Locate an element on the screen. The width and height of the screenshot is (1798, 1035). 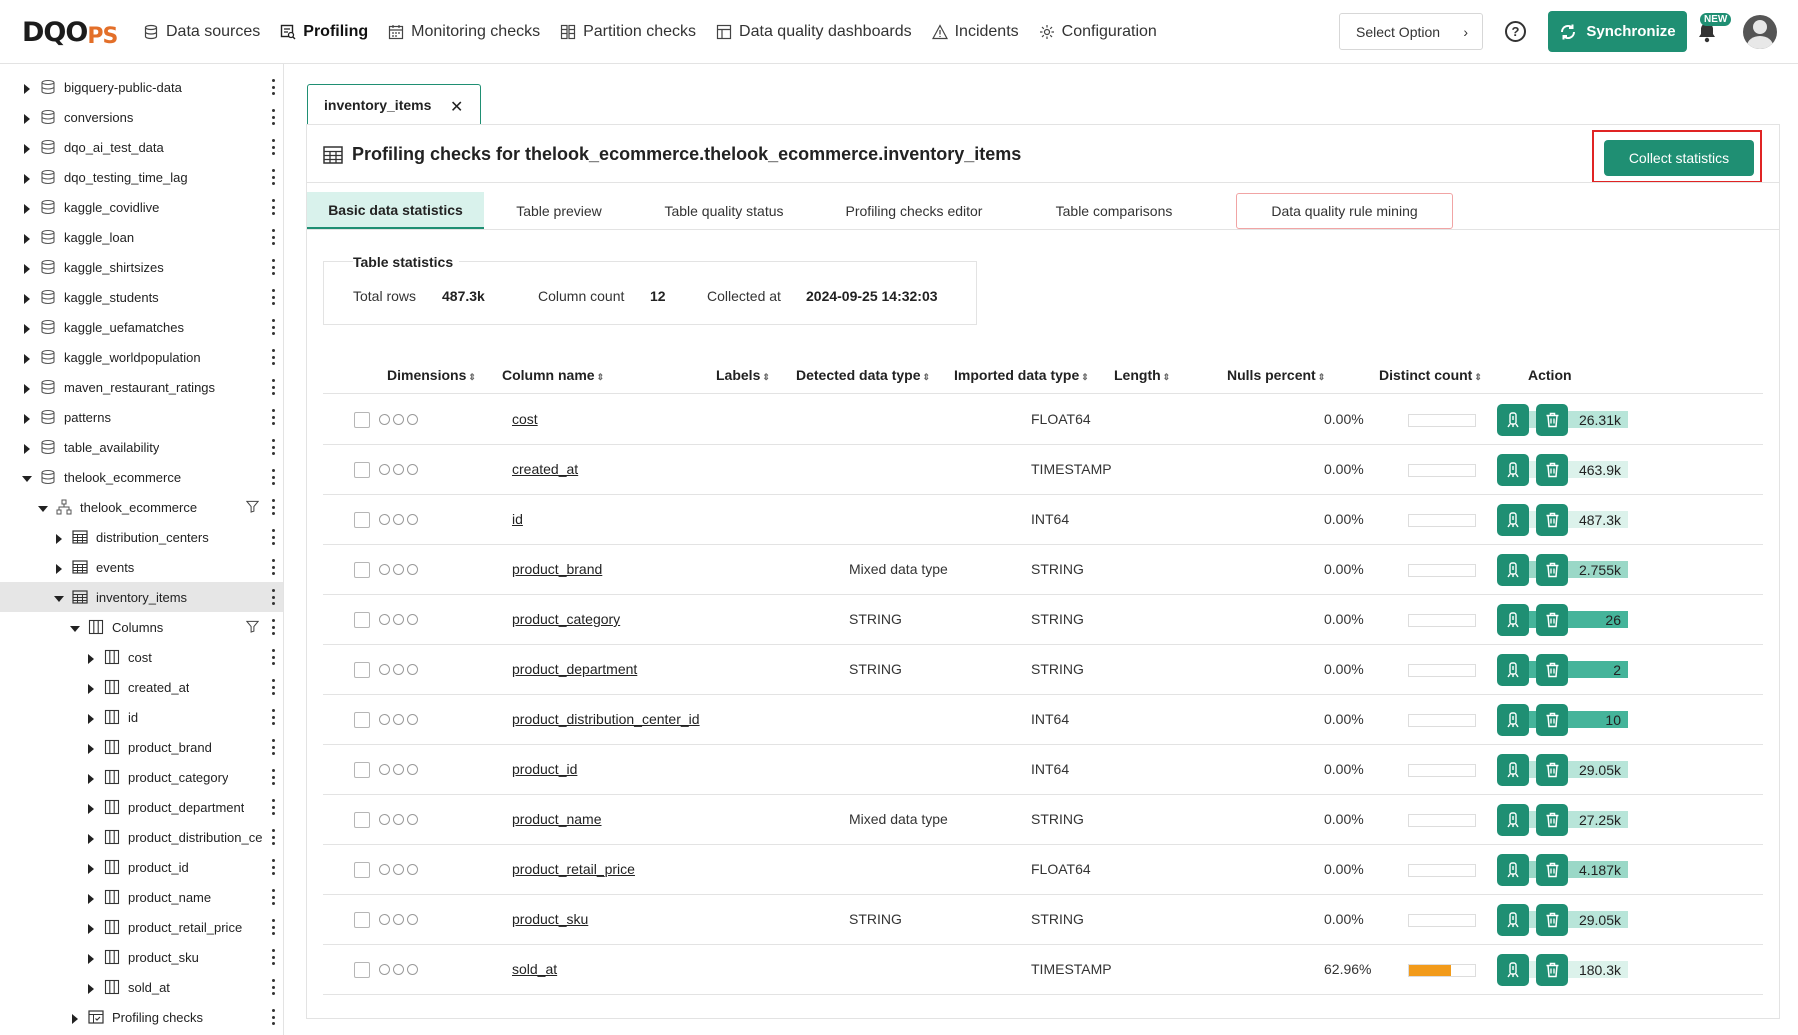
header-distinct-count: Distinct count ⇕ is located at coordinates (1430, 375).